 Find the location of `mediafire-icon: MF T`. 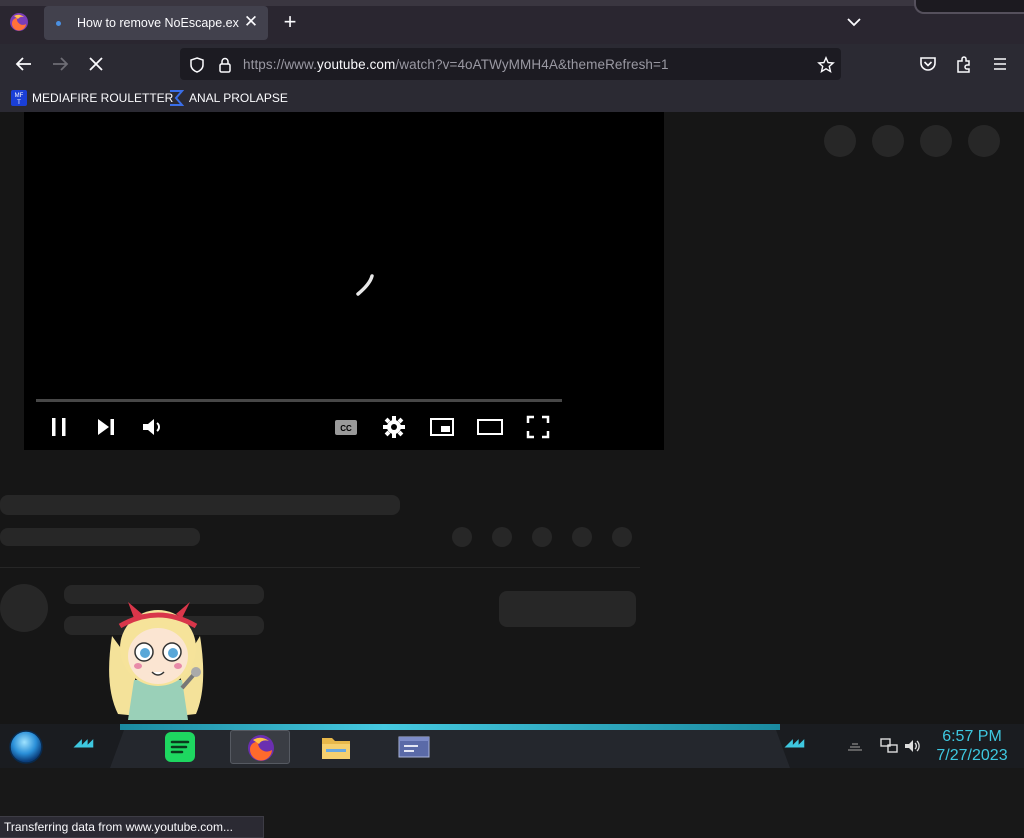

mediafire-icon: MF T is located at coordinates (19, 98).